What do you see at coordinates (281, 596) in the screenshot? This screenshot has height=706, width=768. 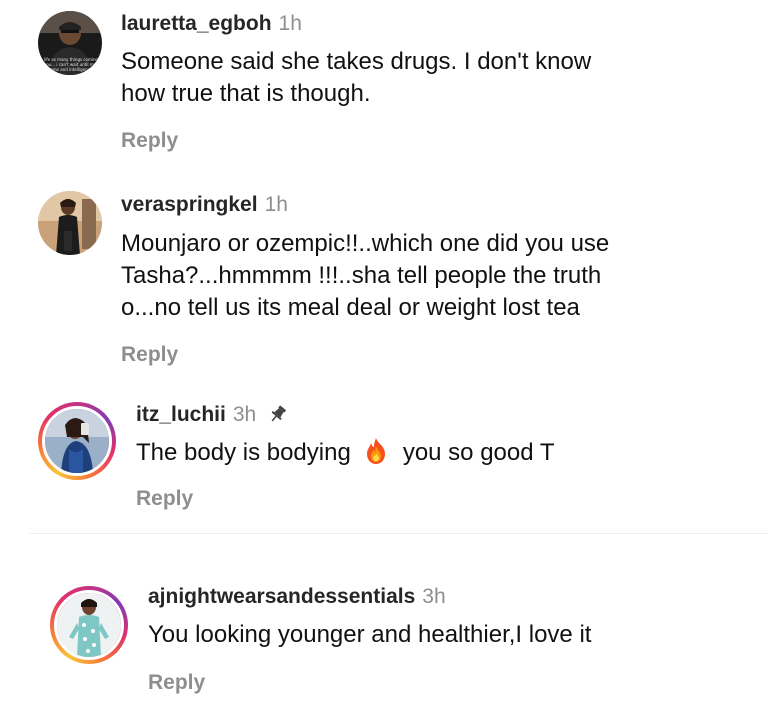 I see `username: ajnightwearsandessentials` at bounding box center [281, 596].